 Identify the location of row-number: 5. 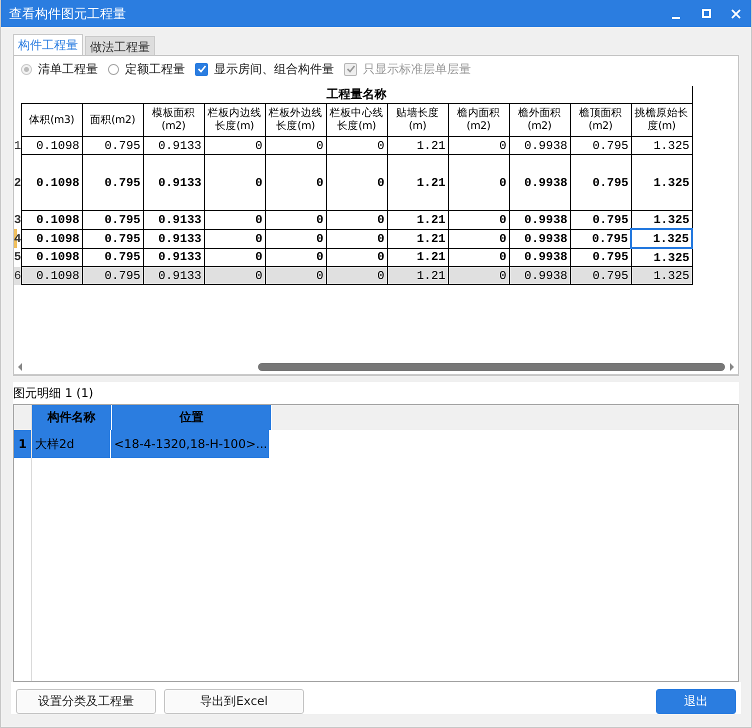
(17, 257).